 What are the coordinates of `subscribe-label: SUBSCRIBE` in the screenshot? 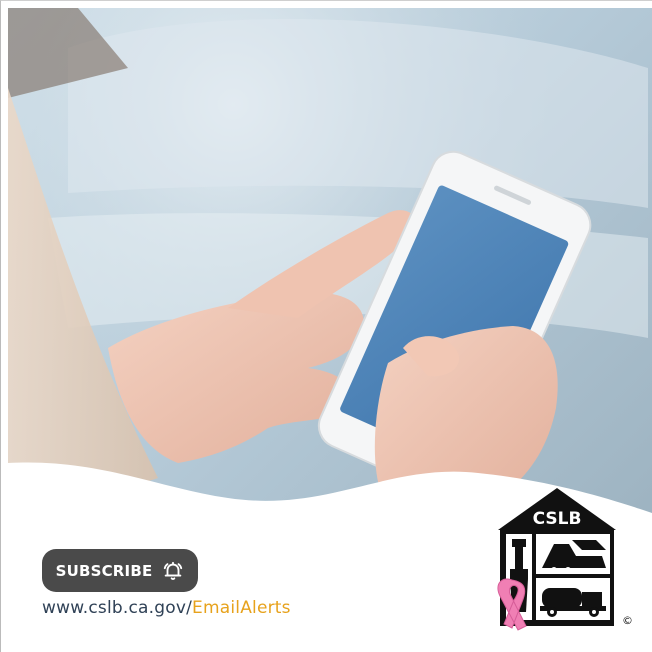 It's located at (104, 570).